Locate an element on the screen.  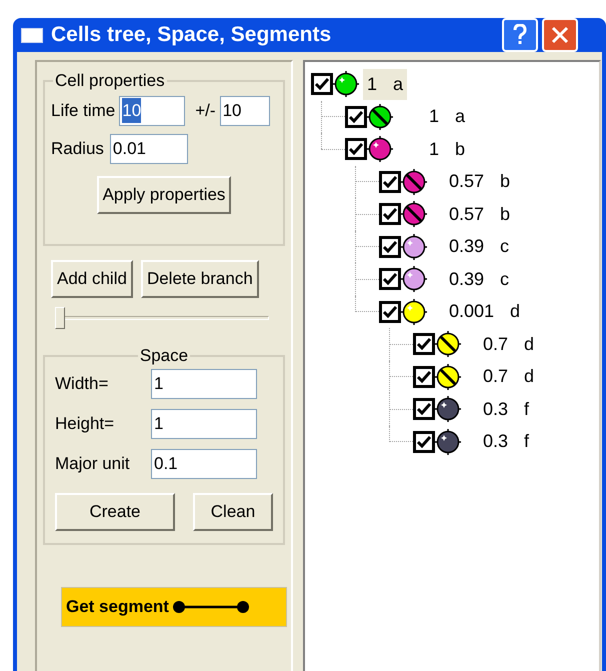
tree-button: Add child is located at coordinates (92, 279).